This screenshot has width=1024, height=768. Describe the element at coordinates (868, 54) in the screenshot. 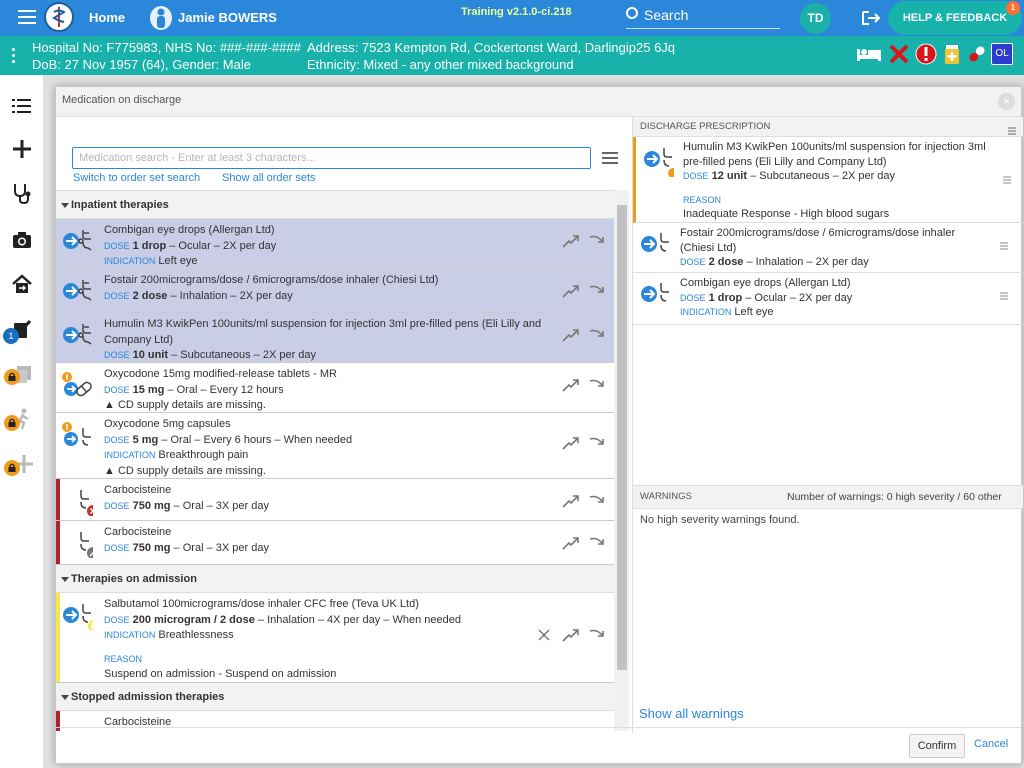

I see `bed-icon` at that location.